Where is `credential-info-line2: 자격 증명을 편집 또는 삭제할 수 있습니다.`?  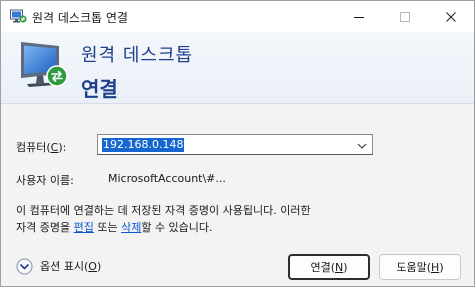 credential-info-line2: 자격 증명을 편집 또는 삭제할 수 있습니다. is located at coordinates (114, 227).